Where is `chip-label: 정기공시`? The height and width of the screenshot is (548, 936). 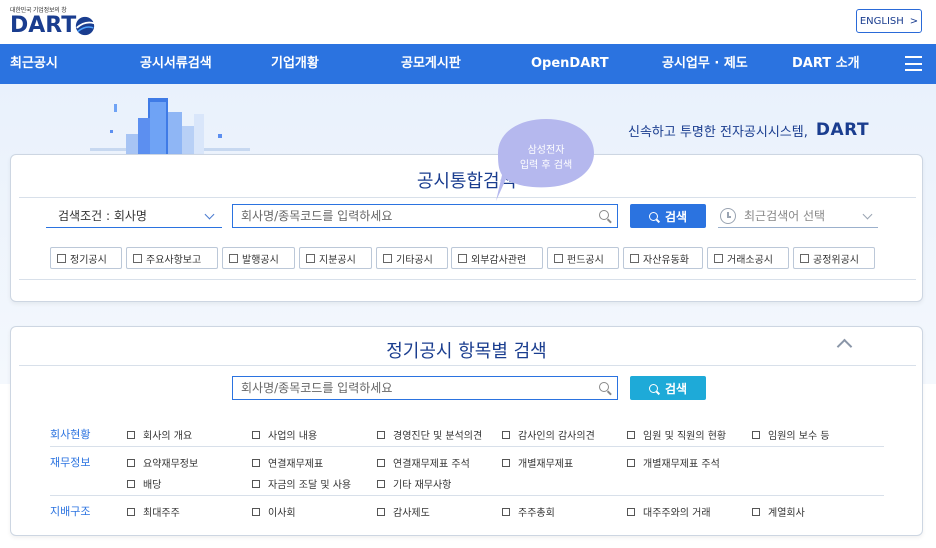 chip-label: 정기공시 is located at coordinates (88, 260).